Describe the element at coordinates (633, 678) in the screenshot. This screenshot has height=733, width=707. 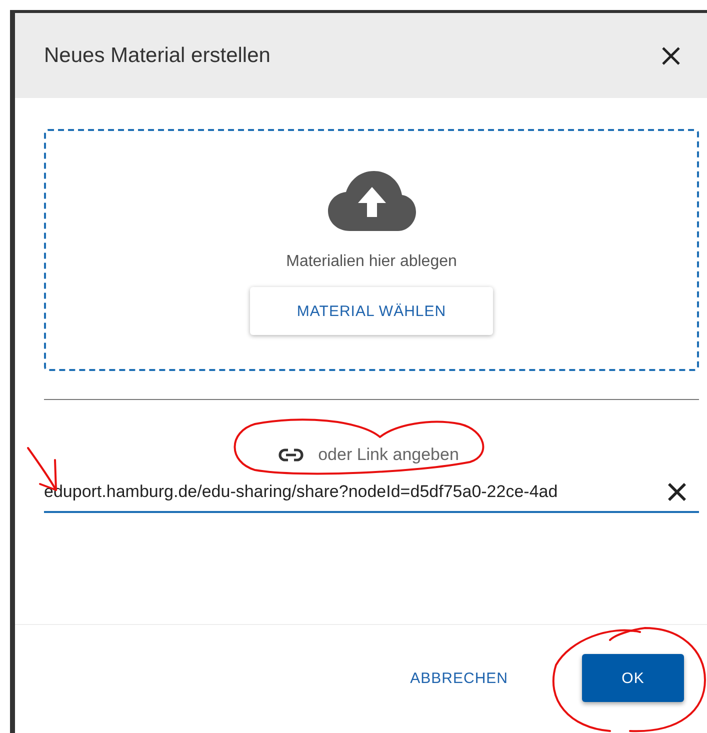
I see `ok-button: OK` at that location.